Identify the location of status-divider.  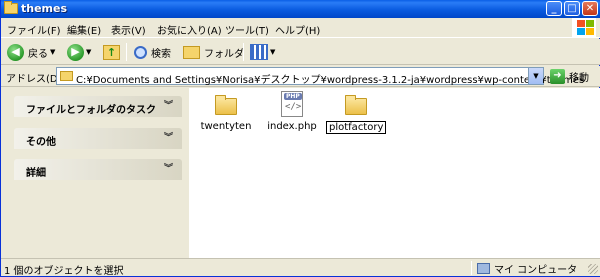
(471, 268).